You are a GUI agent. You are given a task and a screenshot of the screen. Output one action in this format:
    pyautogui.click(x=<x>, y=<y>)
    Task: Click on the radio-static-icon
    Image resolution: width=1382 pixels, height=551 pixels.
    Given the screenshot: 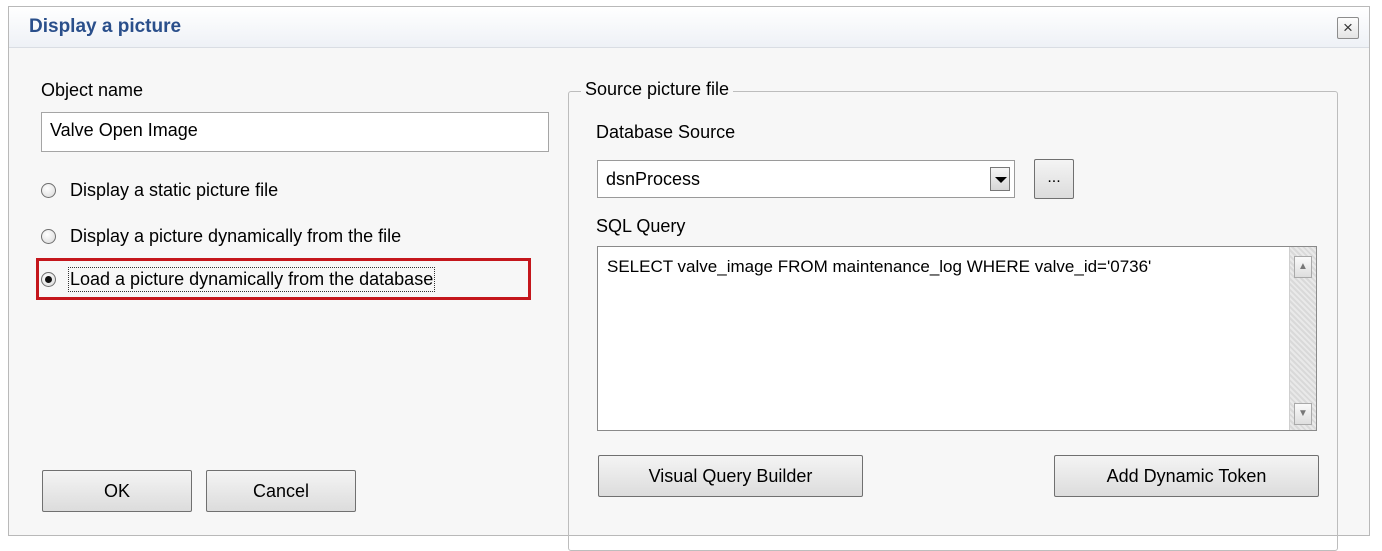 What is the action you would take?
    pyautogui.click(x=48, y=190)
    